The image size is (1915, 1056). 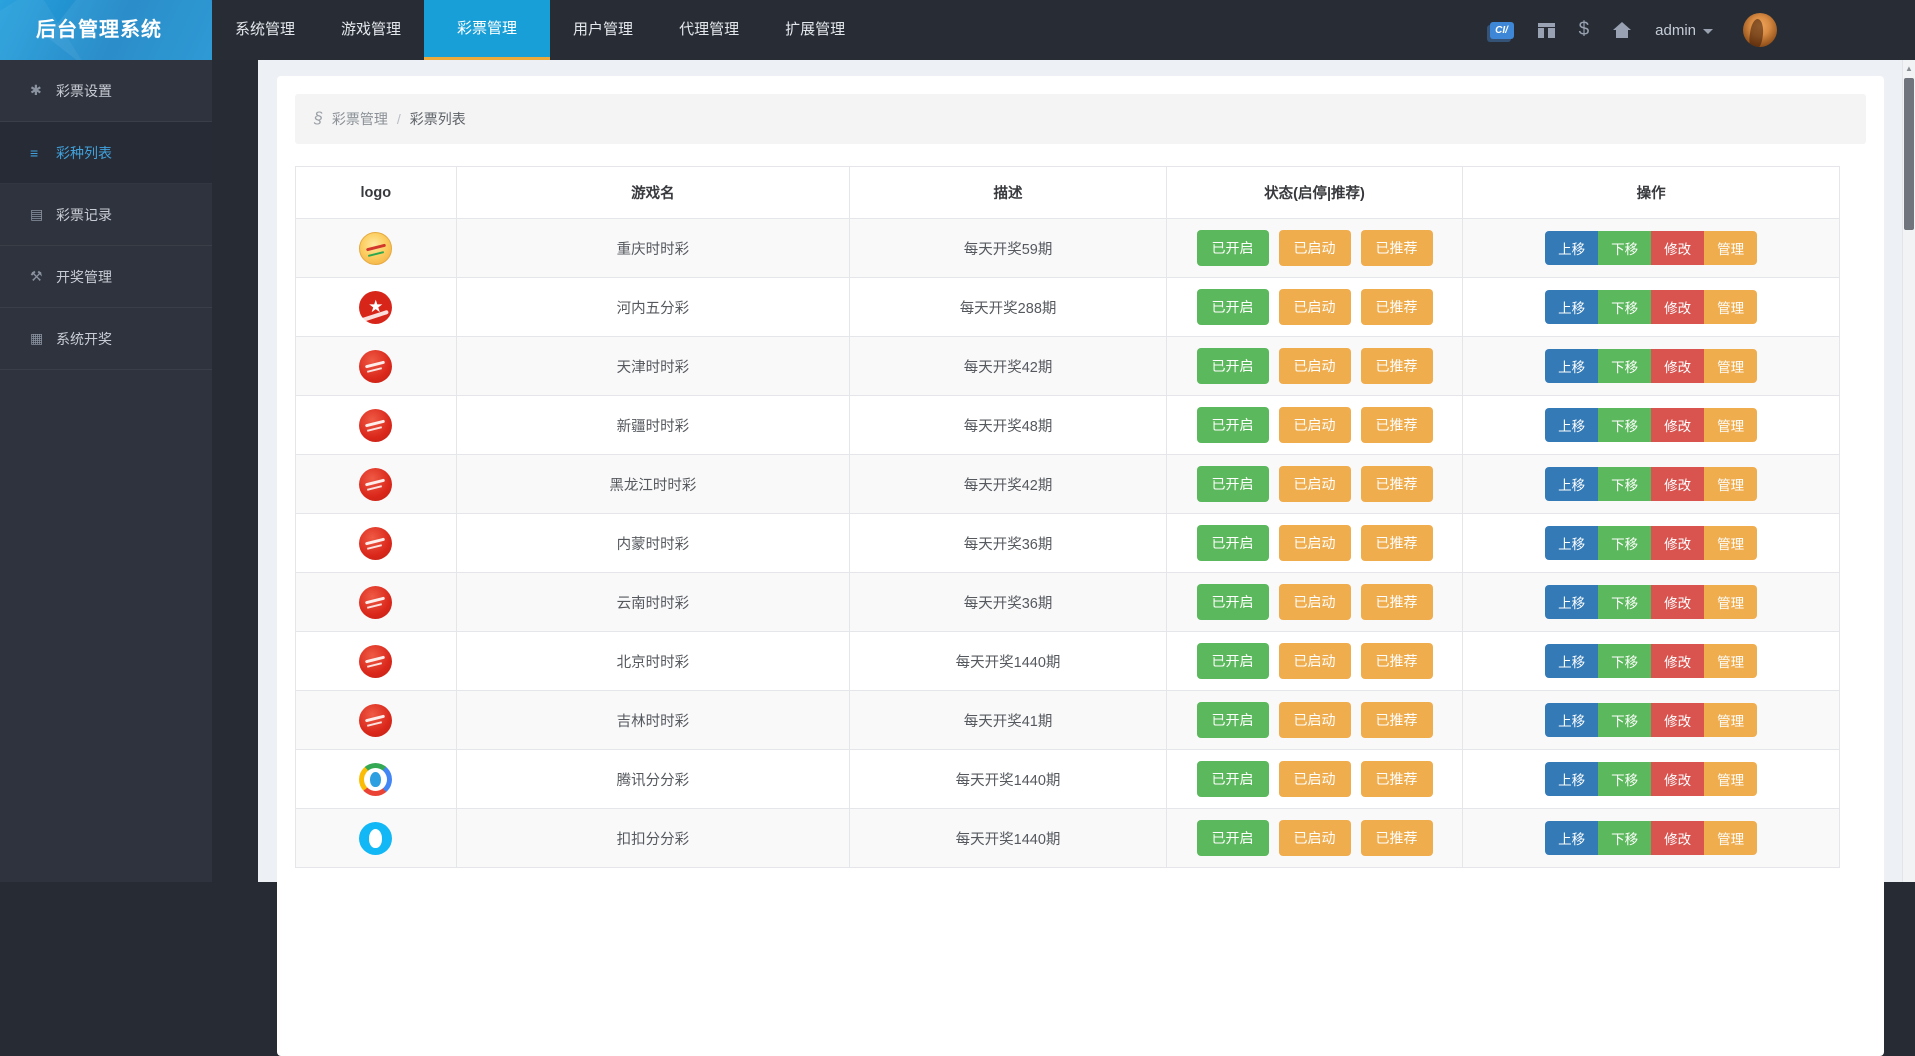 What do you see at coordinates (1908, 471) in the screenshot?
I see `scrollbar: ▲` at bounding box center [1908, 471].